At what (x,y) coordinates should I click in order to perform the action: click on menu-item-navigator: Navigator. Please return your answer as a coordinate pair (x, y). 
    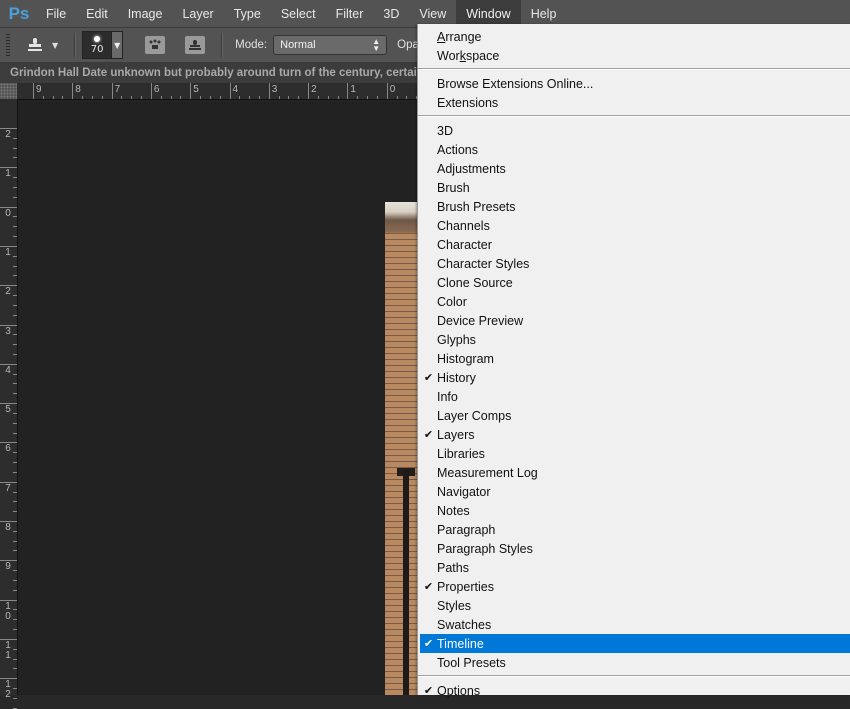
    Looking at the image, I should click on (635, 491).